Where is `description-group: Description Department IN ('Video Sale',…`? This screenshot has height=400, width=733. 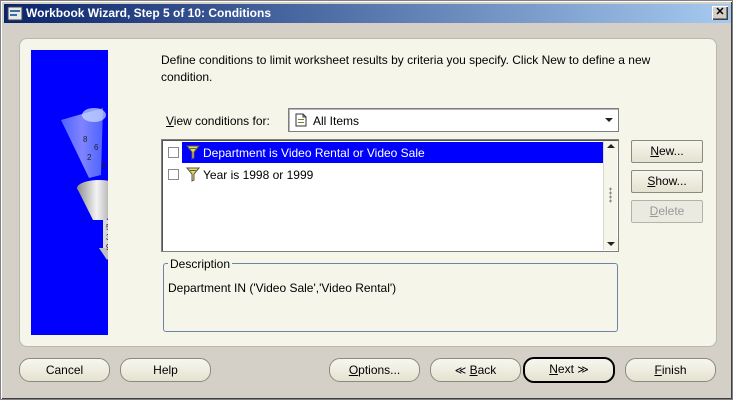 description-group: Description Department IN ('Video Sale',… is located at coordinates (390, 294).